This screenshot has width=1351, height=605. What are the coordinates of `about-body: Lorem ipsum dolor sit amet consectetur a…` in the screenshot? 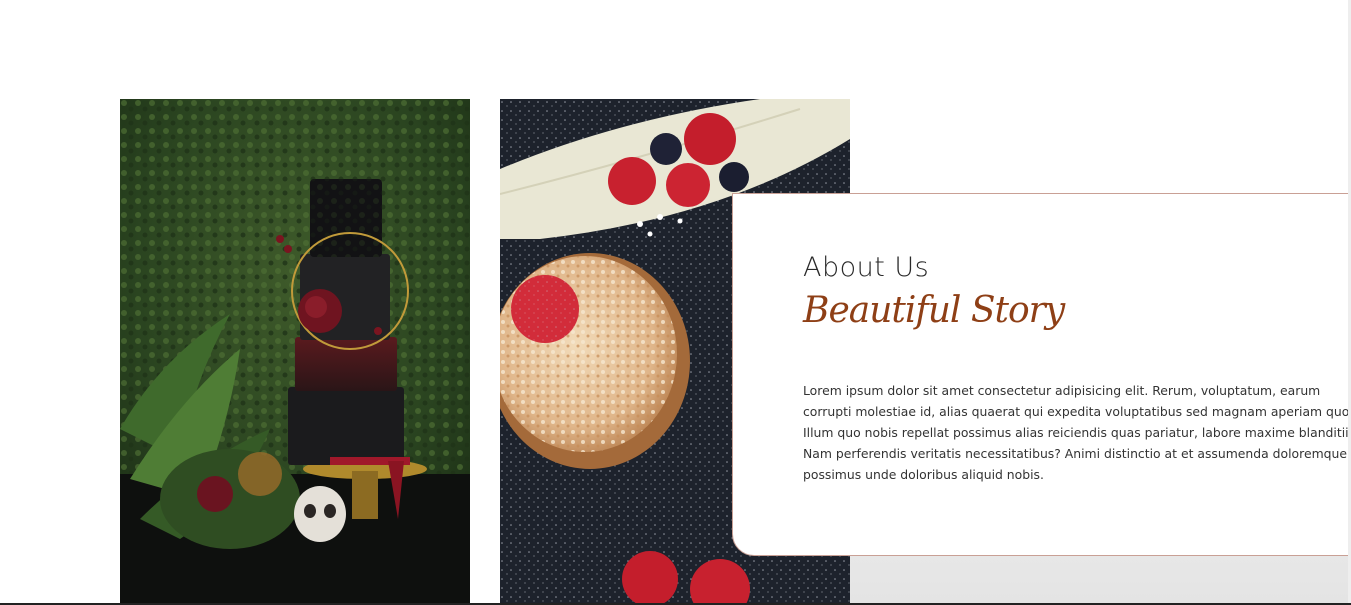 It's located at (1077, 432).